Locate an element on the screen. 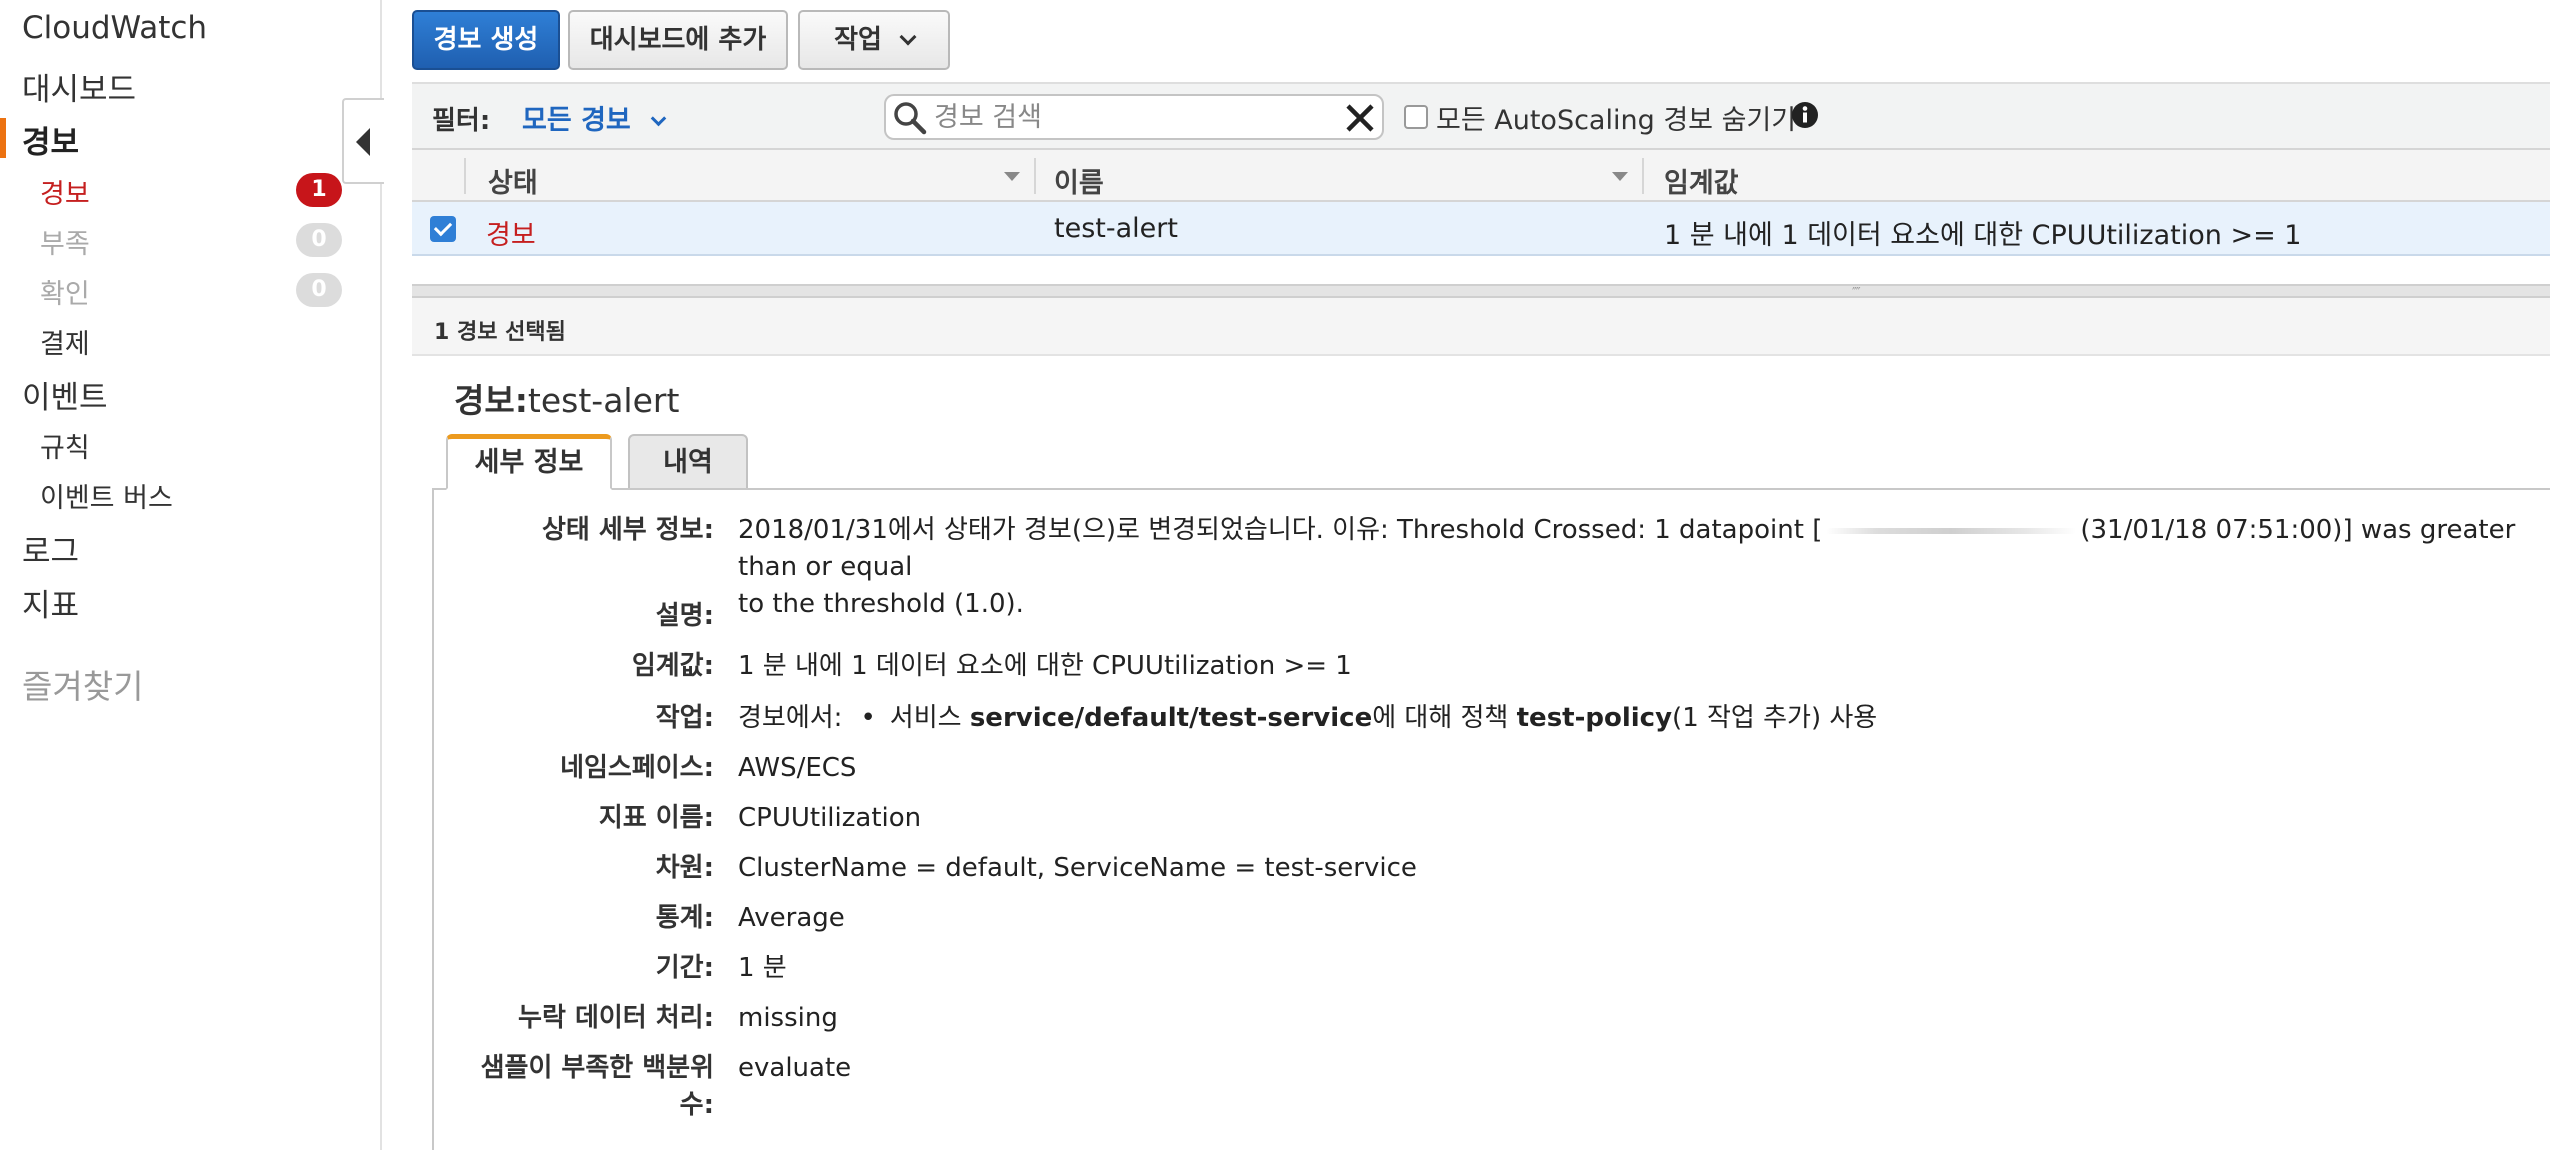 This screenshot has height=1150, width=2550. filter-dropdown-value: 모든 경보 is located at coordinates (576, 120).